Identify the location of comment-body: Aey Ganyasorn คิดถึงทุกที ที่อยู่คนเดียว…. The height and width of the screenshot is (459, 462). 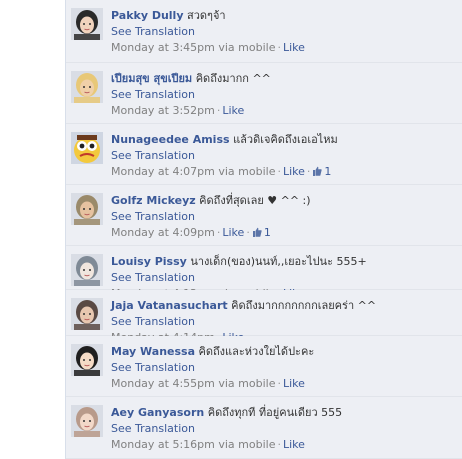
(277, 429).